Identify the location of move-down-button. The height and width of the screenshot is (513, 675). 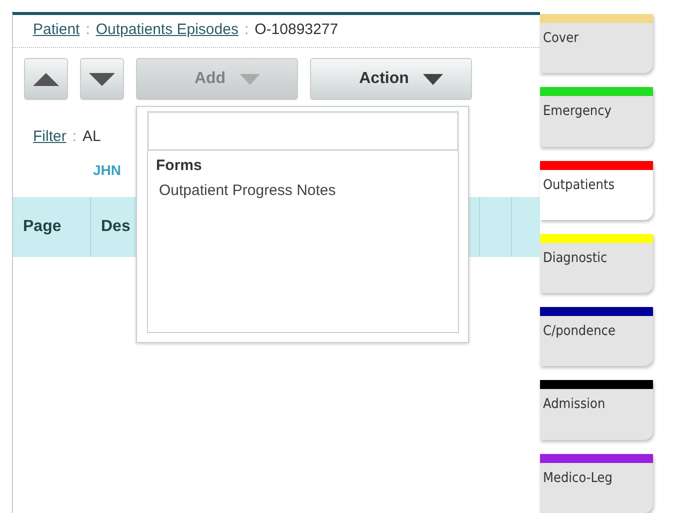
(102, 79).